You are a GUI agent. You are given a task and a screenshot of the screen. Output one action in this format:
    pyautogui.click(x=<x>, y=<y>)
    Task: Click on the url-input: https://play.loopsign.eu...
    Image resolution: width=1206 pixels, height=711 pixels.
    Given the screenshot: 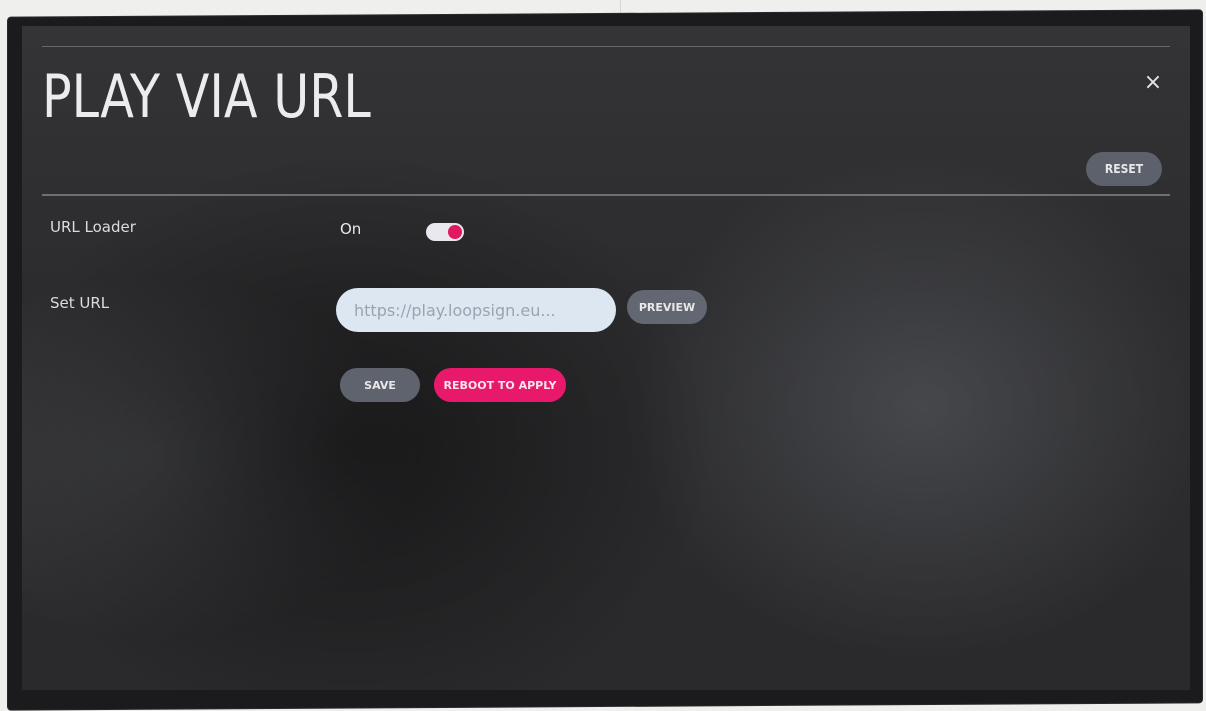 What is the action you would take?
    pyautogui.click(x=476, y=310)
    